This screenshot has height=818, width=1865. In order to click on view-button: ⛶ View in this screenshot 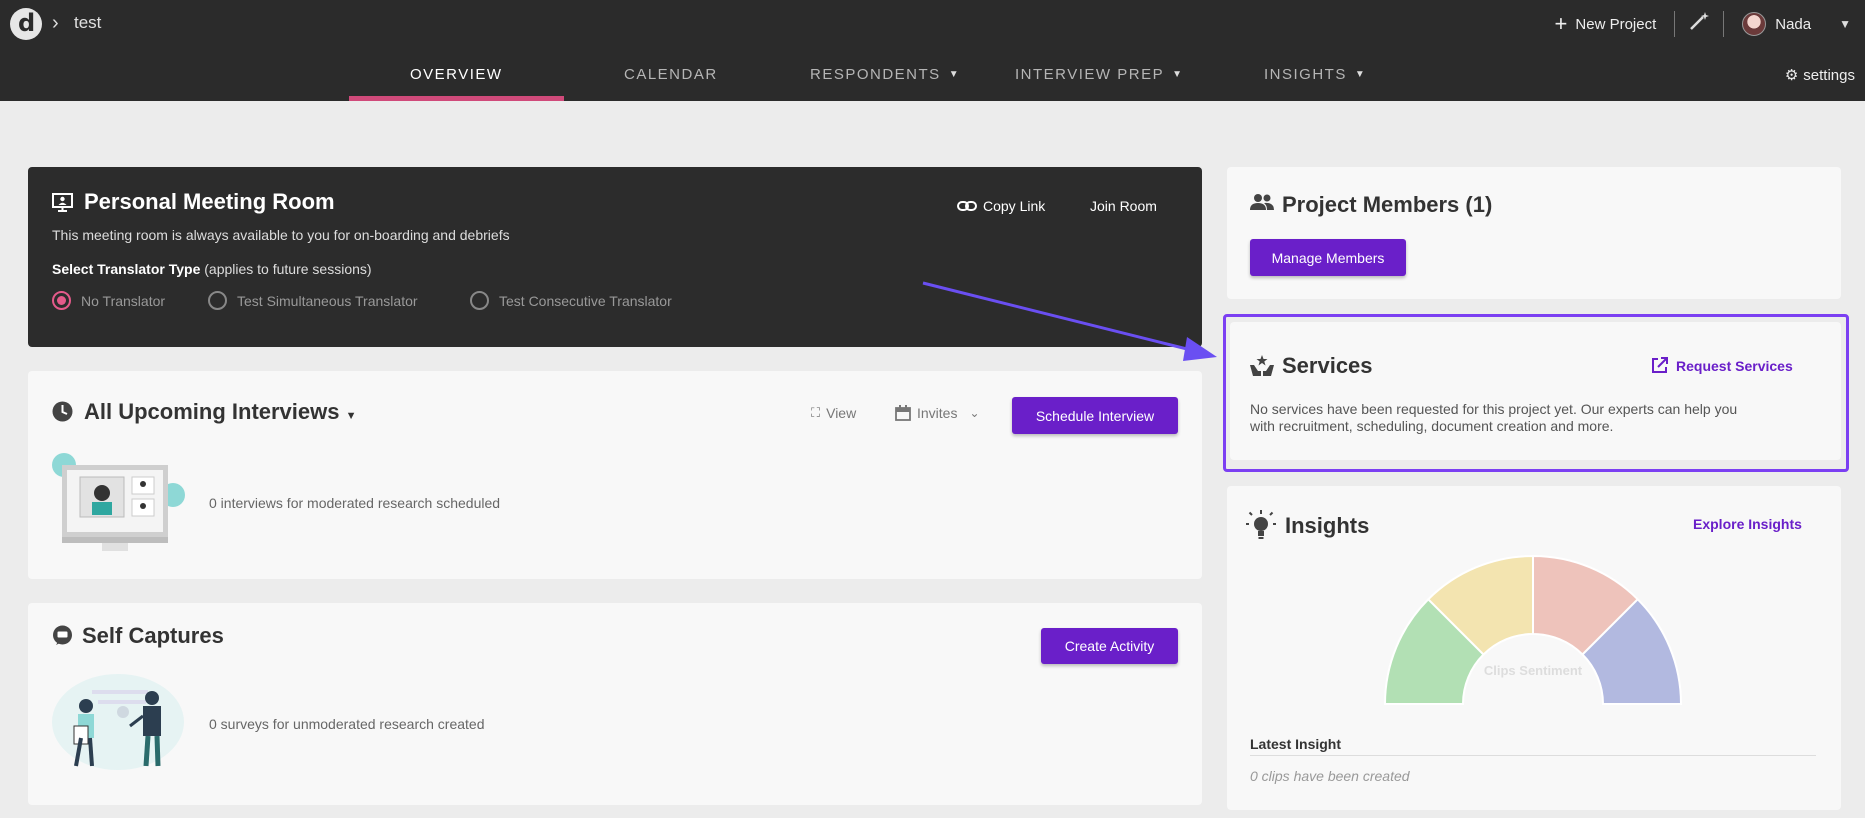, I will do `click(833, 413)`.